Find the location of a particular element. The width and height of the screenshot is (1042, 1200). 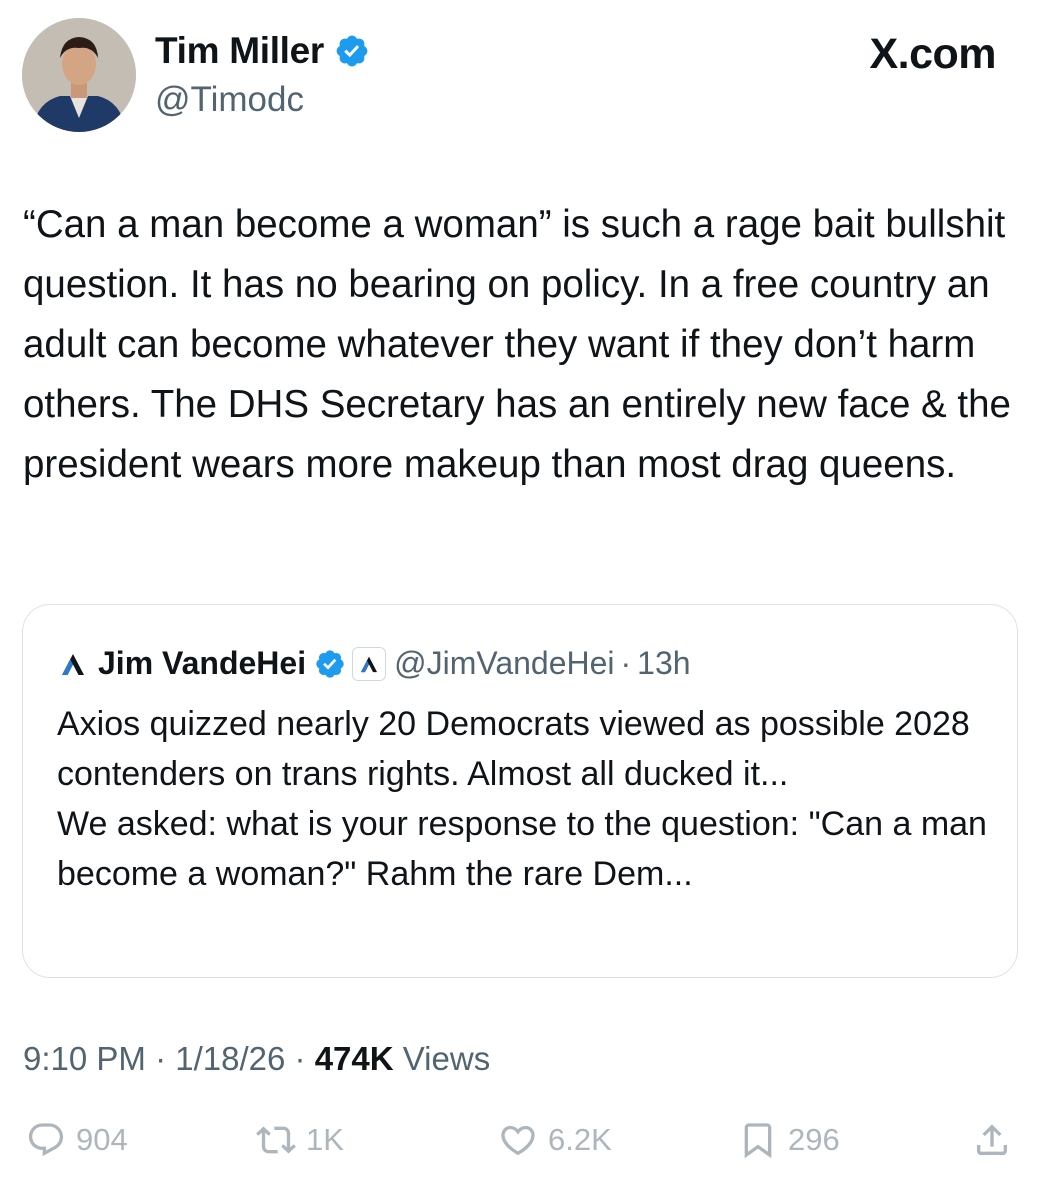

bookmark-count: 296 is located at coordinates (814, 1139).